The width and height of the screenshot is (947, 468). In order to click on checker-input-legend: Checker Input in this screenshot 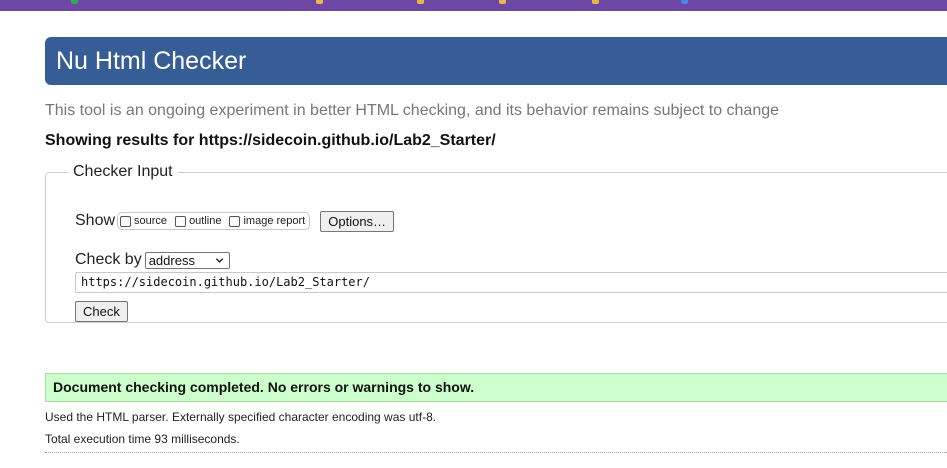, I will do `click(123, 171)`.